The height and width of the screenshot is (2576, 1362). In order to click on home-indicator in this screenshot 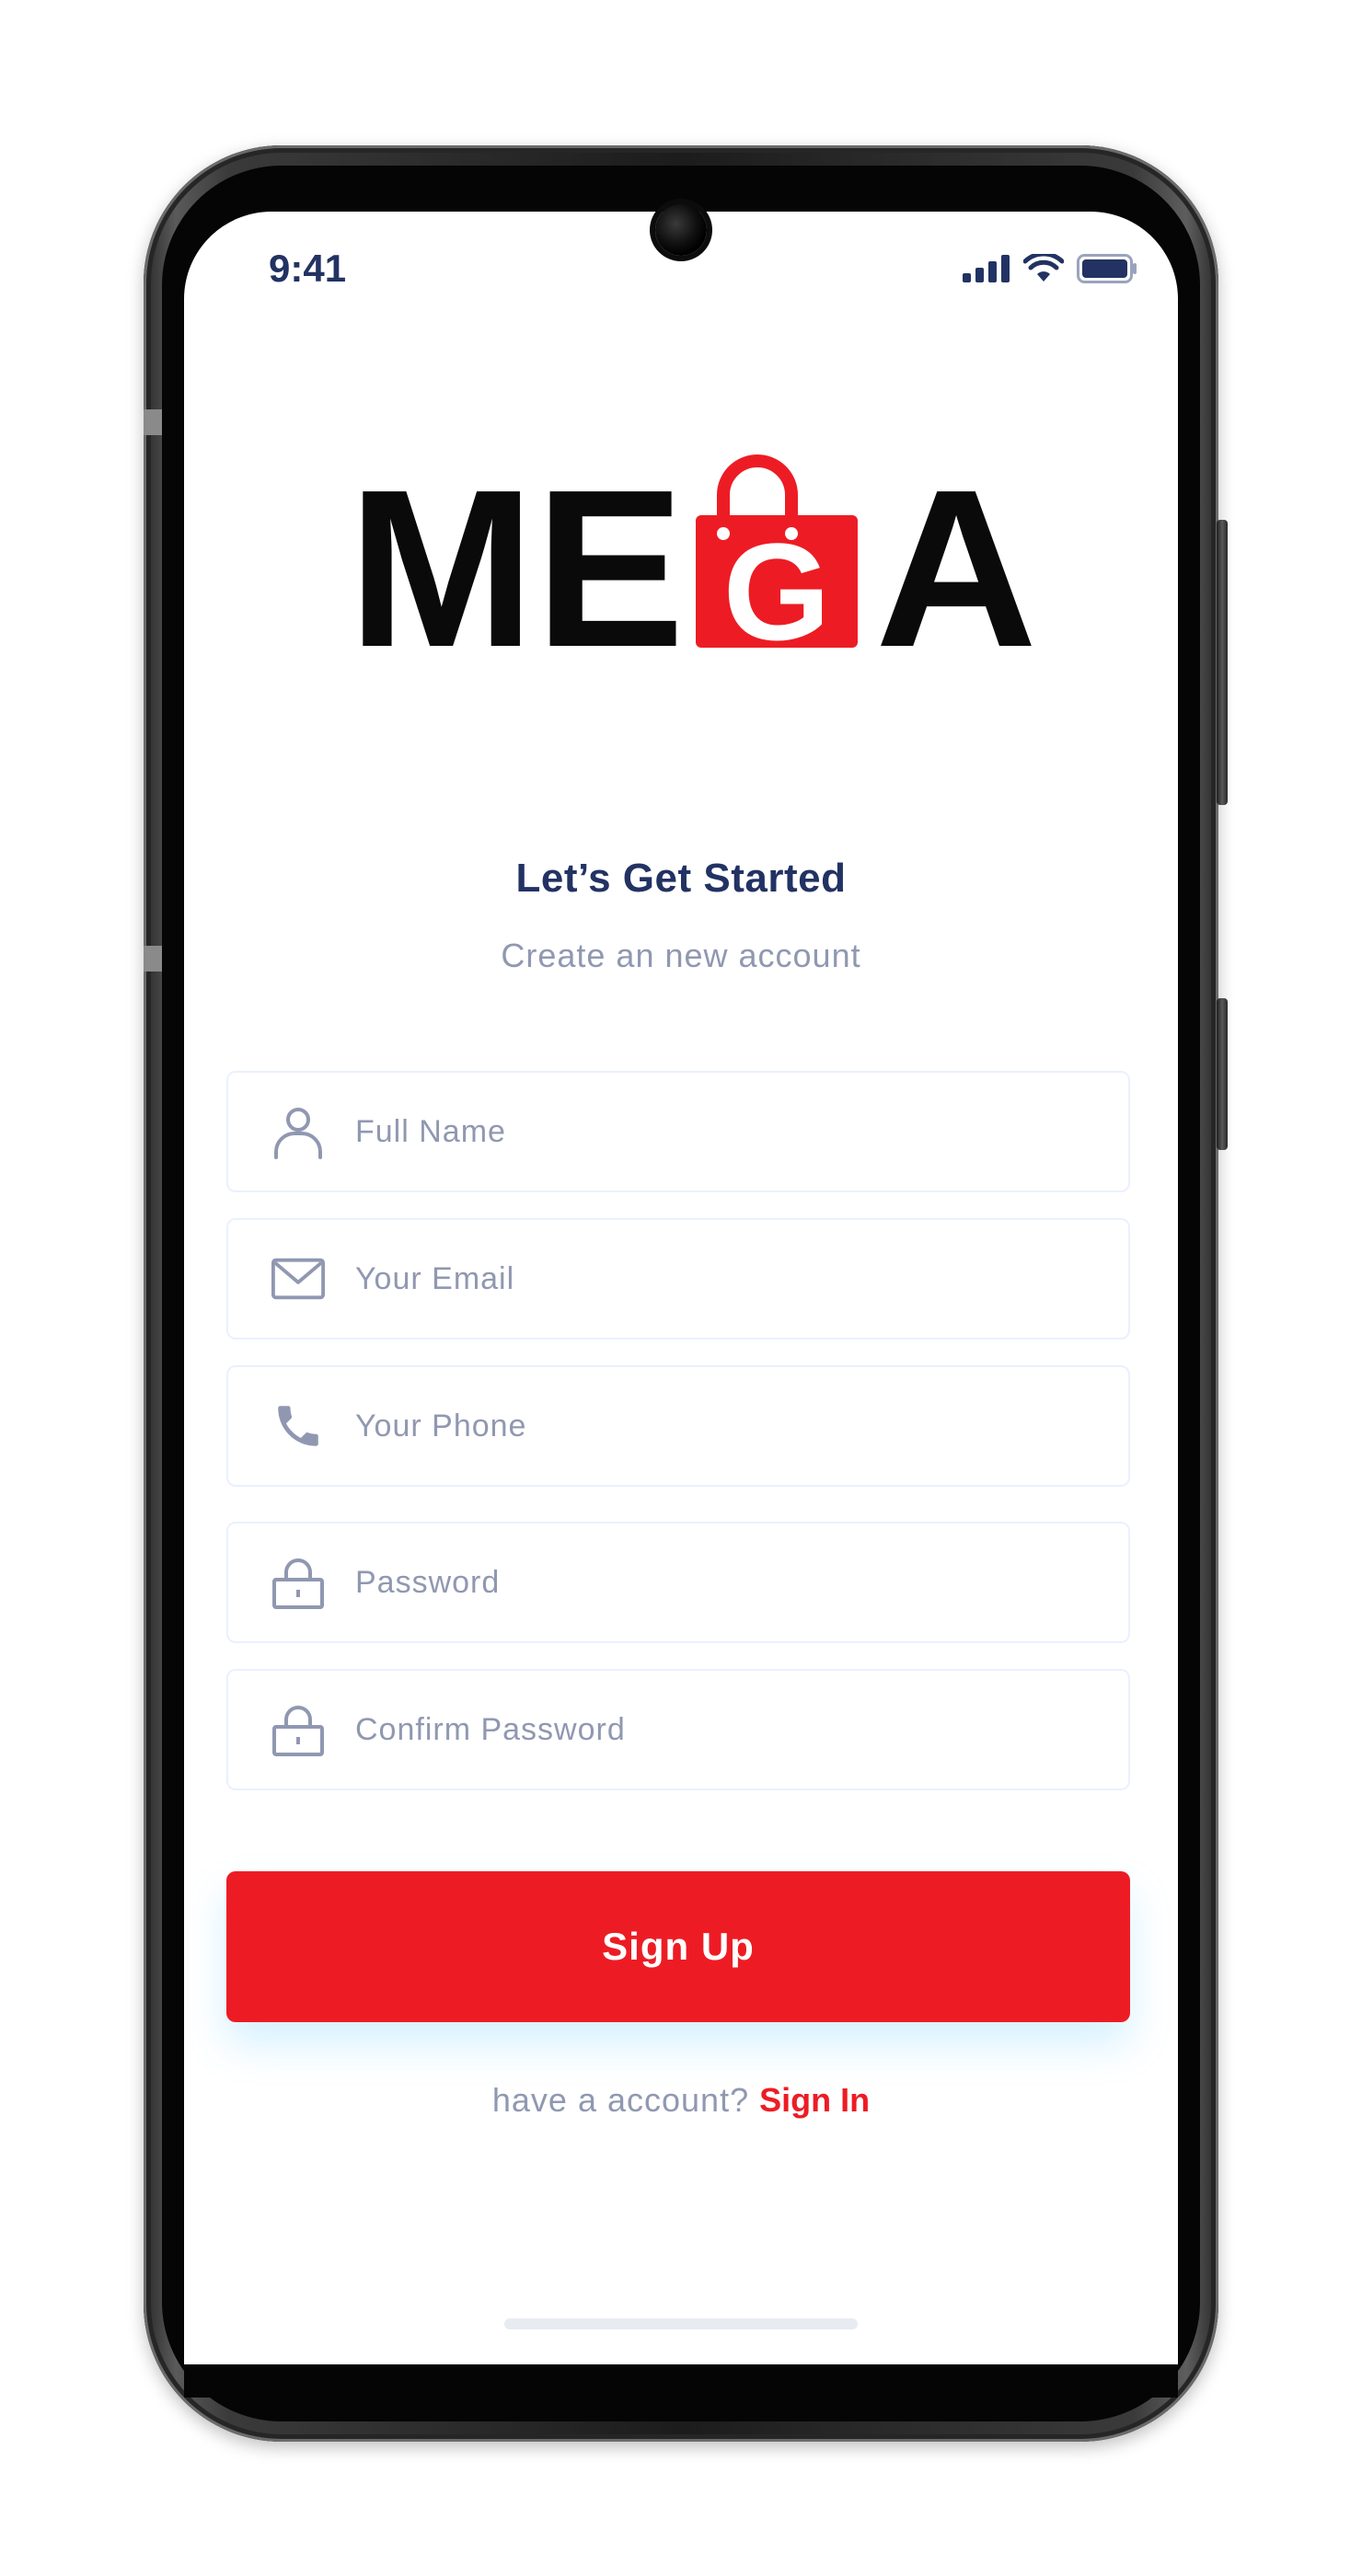, I will do `click(681, 2323)`.